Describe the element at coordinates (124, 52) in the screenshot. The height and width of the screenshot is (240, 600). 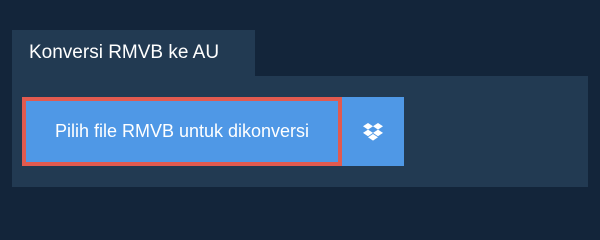
I see `tab-title: Konversi RMVB ke AU` at that location.